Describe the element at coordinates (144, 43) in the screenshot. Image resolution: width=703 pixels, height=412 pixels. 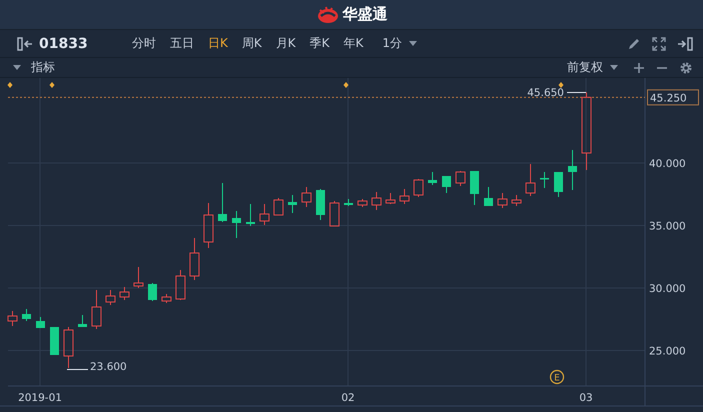
I see `period-tab: 分时` at that location.